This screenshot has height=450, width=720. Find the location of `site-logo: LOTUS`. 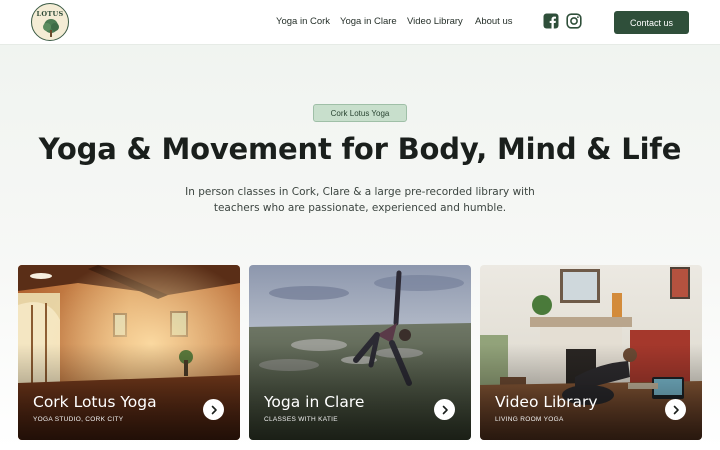

site-logo: LOTUS is located at coordinates (50, 22).